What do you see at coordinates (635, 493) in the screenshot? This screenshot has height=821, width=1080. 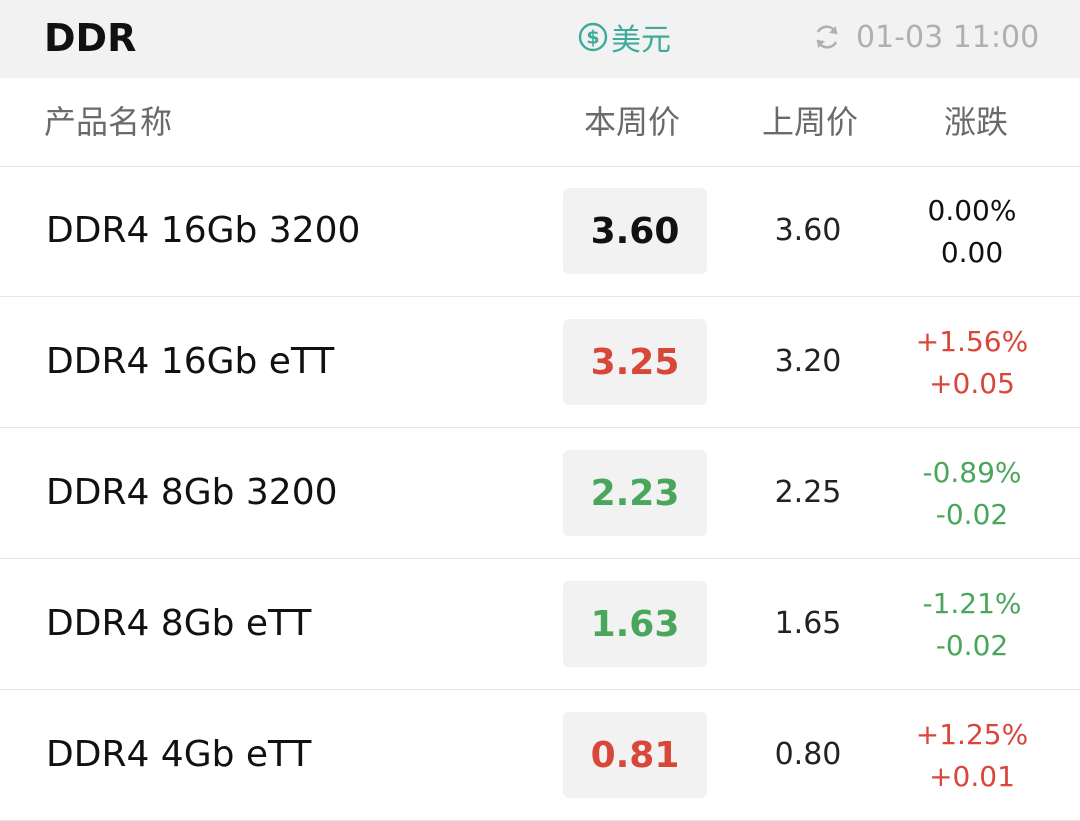 I see `current-price: 2.23` at bounding box center [635, 493].